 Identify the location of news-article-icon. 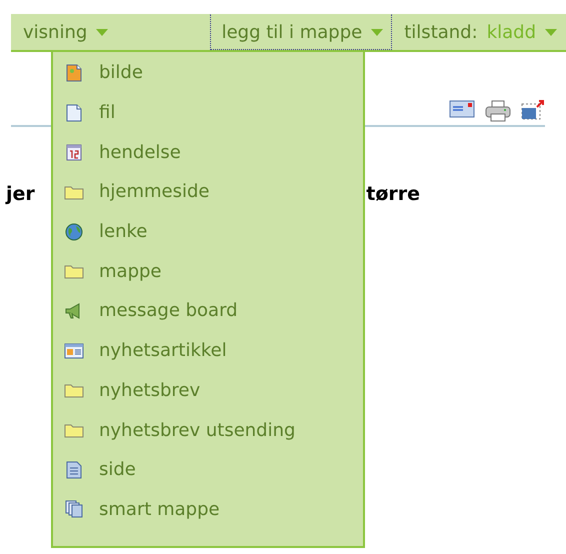
(74, 350).